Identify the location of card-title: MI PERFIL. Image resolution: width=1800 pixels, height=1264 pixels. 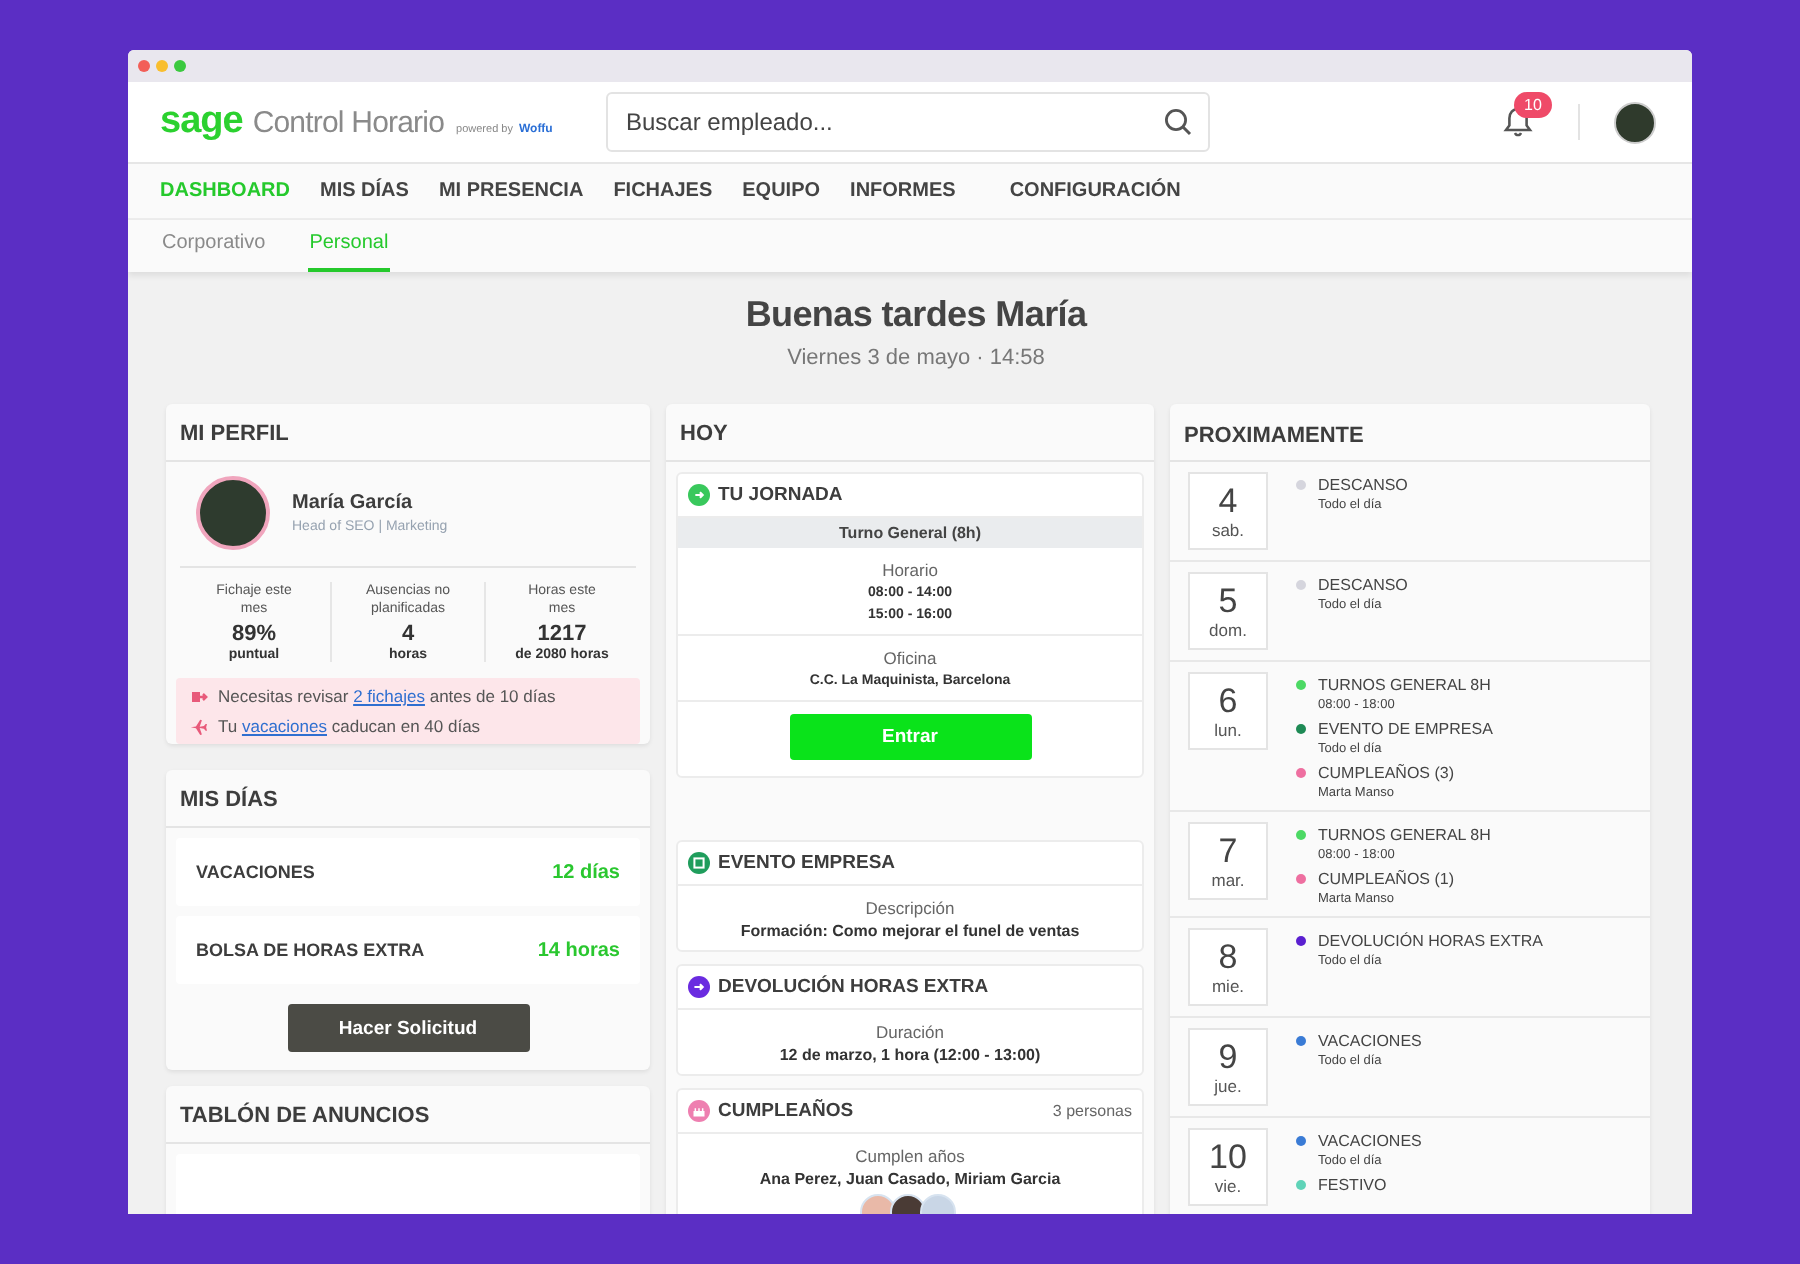
(408, 433).